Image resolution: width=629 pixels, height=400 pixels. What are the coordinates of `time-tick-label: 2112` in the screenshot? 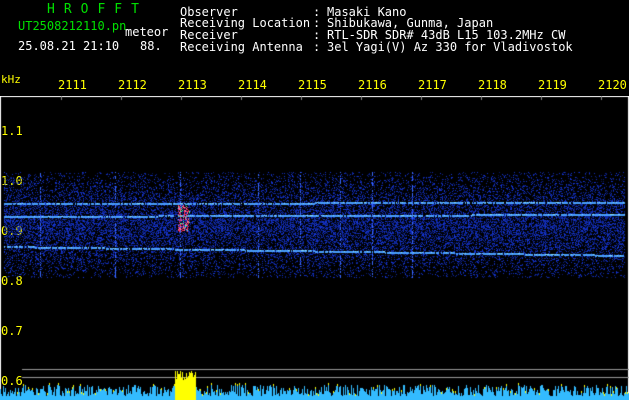 It's located at (132, 85).